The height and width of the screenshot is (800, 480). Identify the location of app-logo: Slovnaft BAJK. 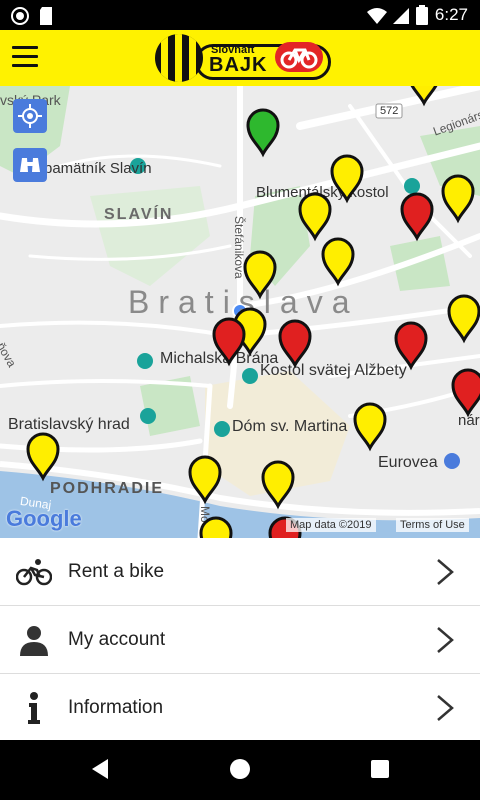
(243, 58).